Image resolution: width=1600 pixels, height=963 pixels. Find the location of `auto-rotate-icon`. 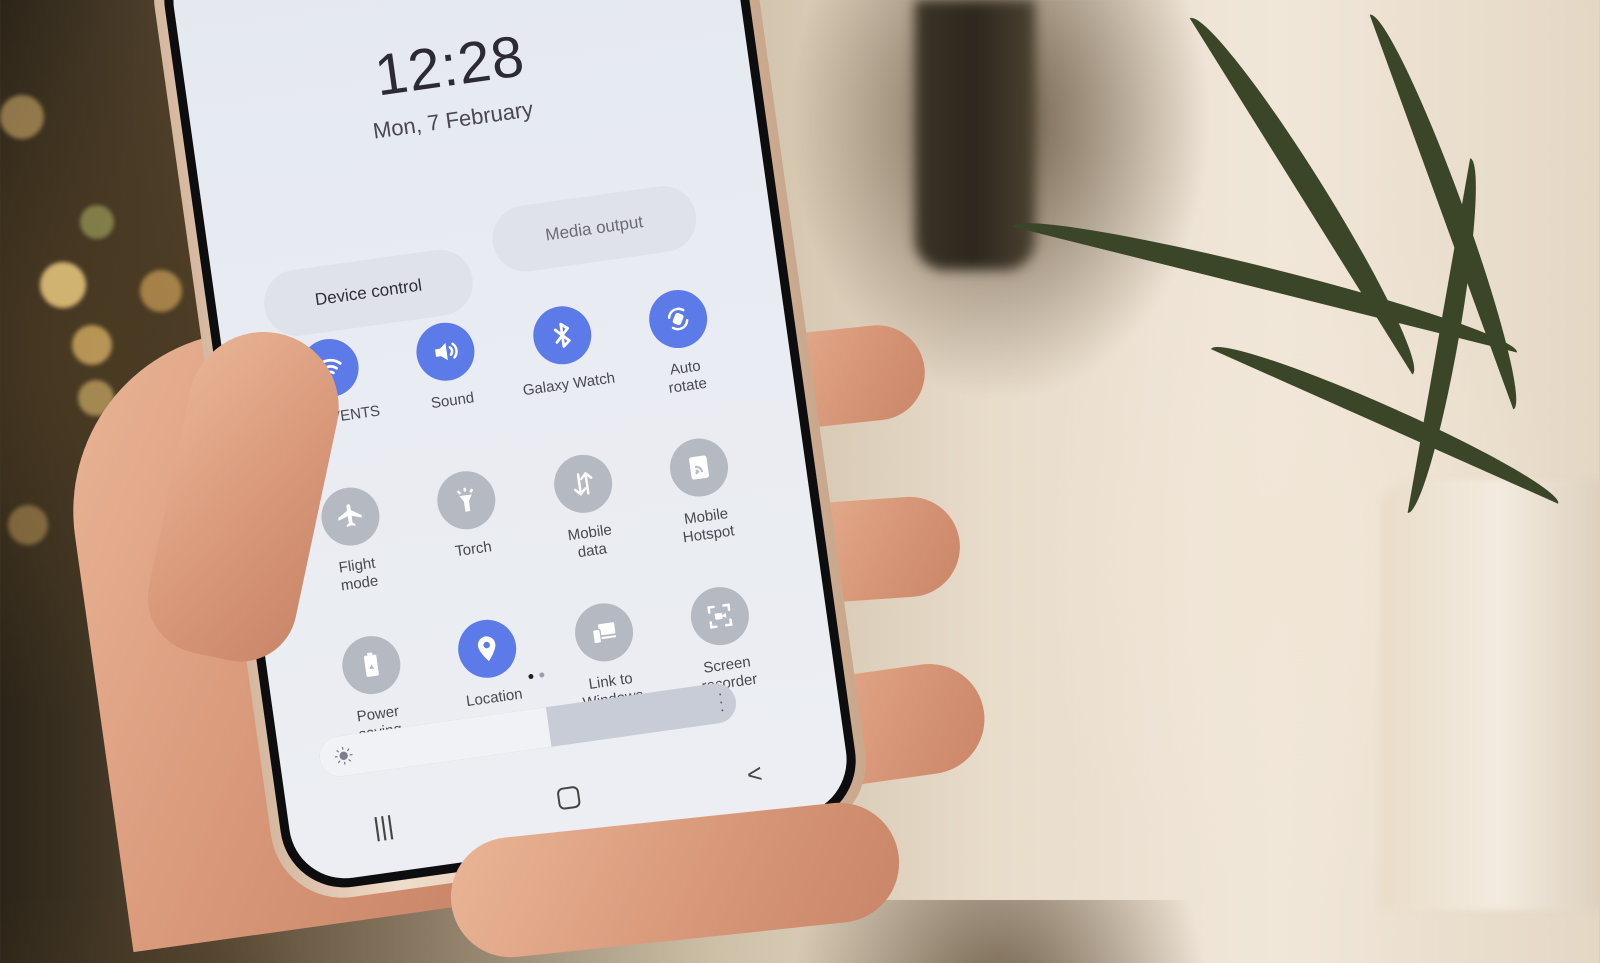

auto-rotate-icon is located at coordinates (678, 319).